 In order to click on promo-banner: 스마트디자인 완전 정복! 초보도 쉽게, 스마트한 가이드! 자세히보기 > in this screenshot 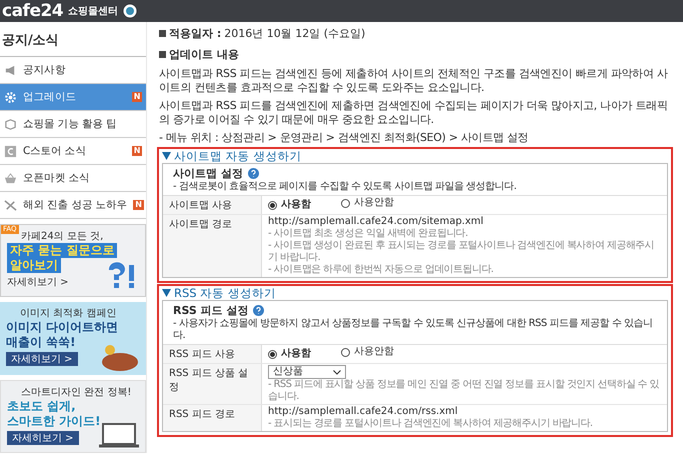, I will do `click(73, 416)`.